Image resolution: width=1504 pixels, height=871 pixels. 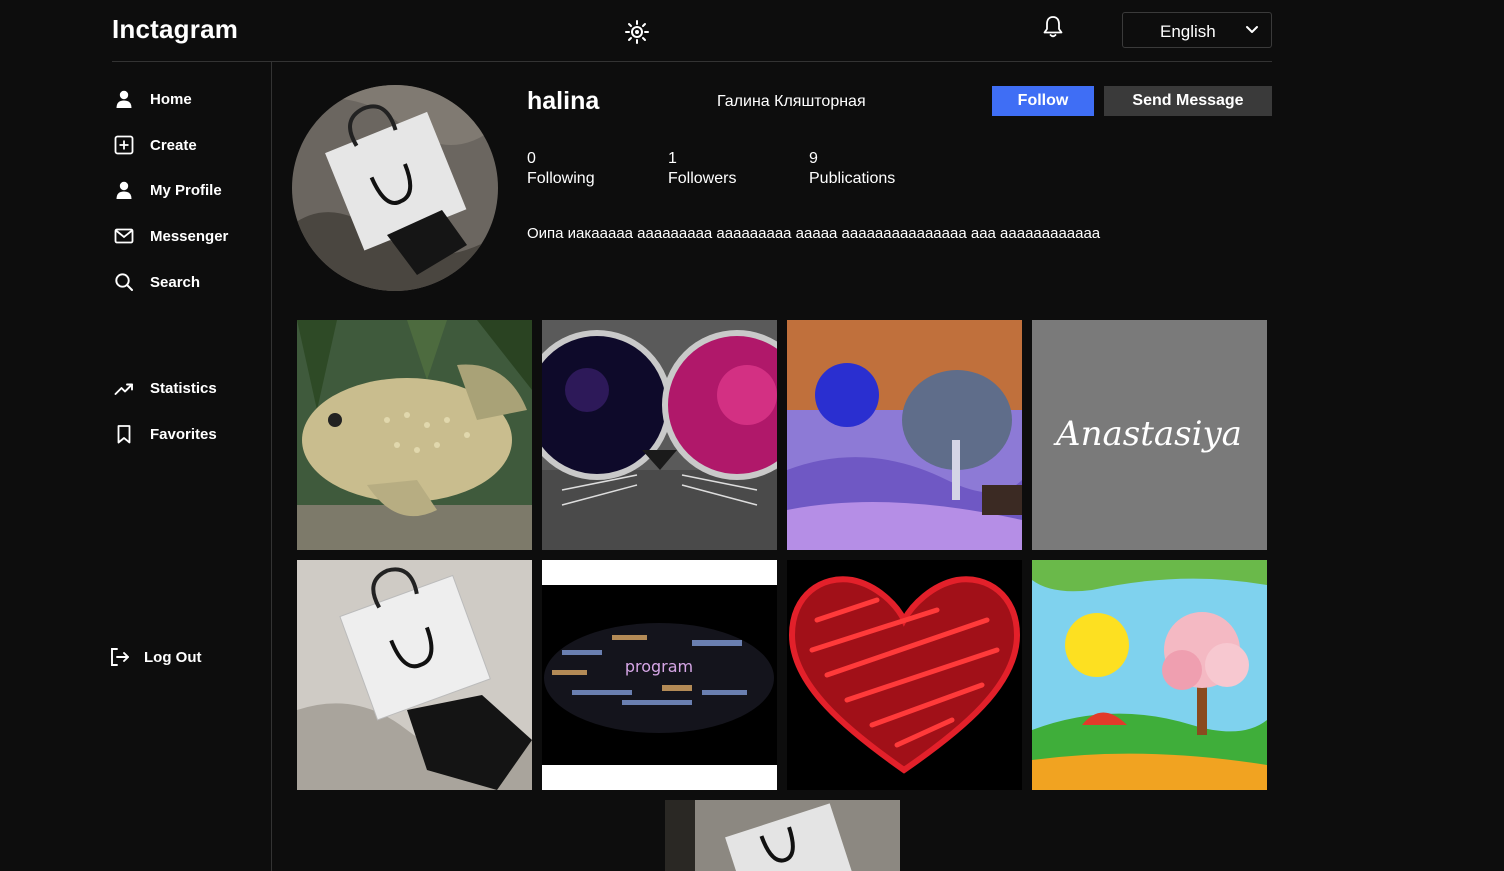 What do you see at coordinates (124, 236) in the screenshot?
I see `mail-icon` at bounding box center [124, 236].